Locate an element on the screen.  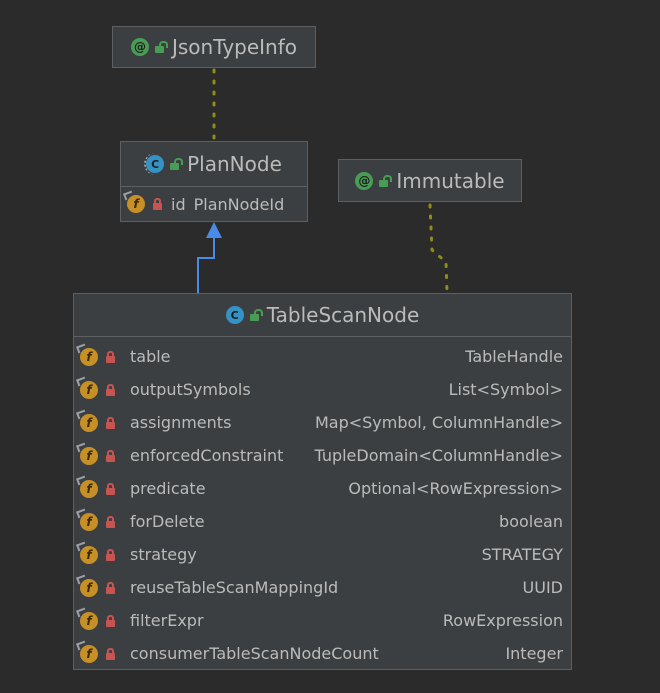
field-name: id is located at coordinates (178, 204).